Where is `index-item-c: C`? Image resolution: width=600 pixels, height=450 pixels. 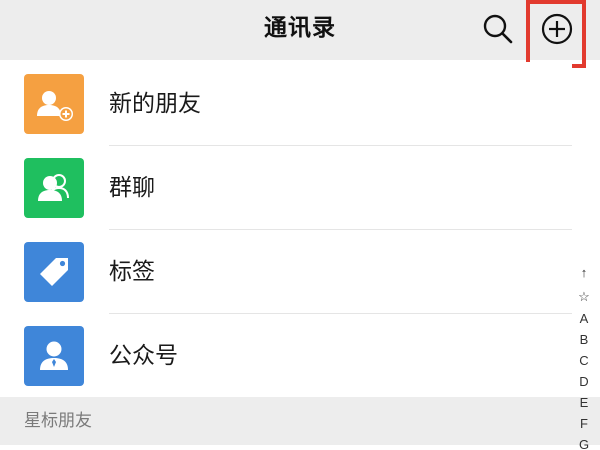
index-item-c: C is located at coordinates (584, 360).